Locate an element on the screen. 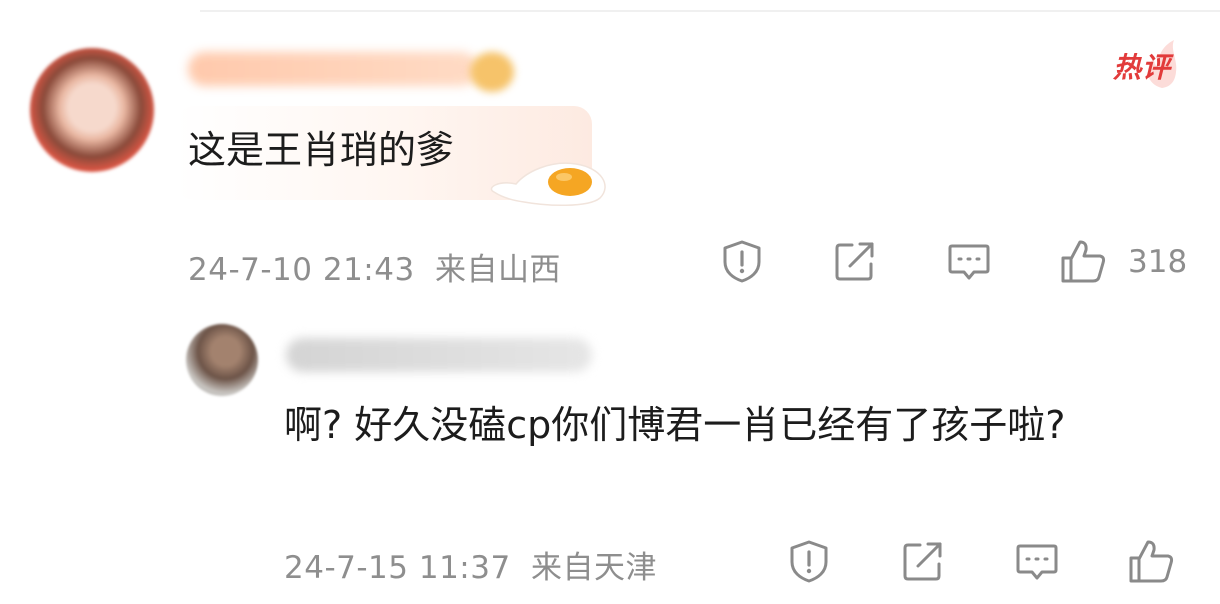 The width and height of the screenshot is (1220, 604). like-count: 318 is located at coordinates (1158, 262).